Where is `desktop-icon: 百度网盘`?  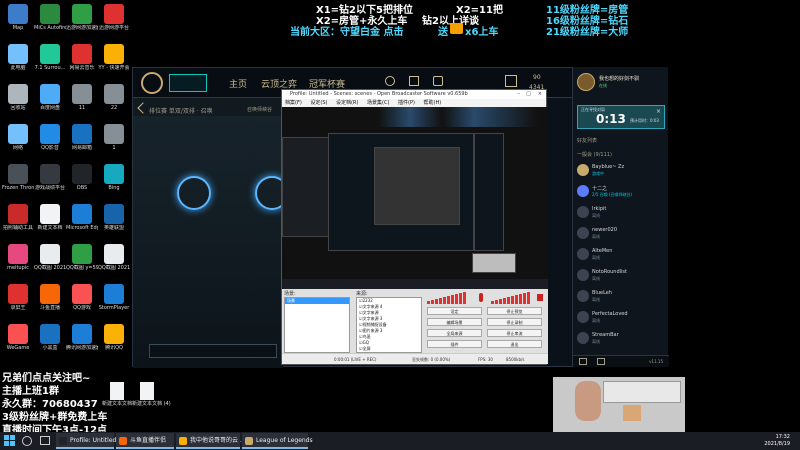
desktop-icon: 百度网盘 is located at coordinates (50, 97).